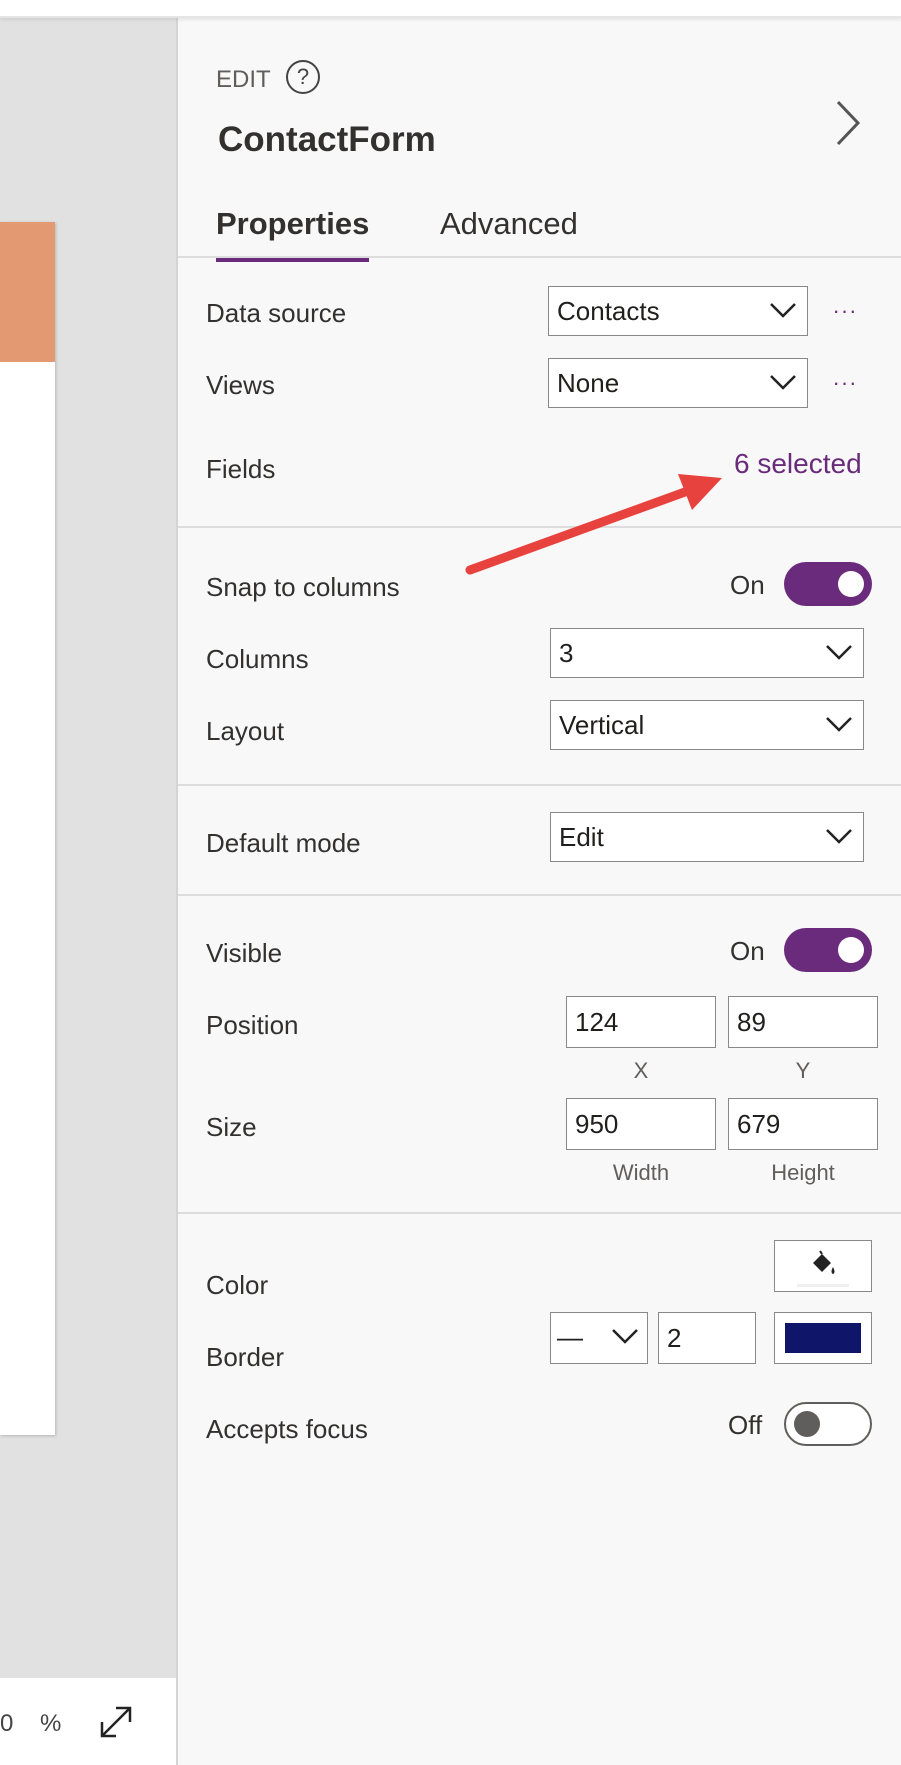  I want to click on fill-color-indicator, so click(823, 1285).